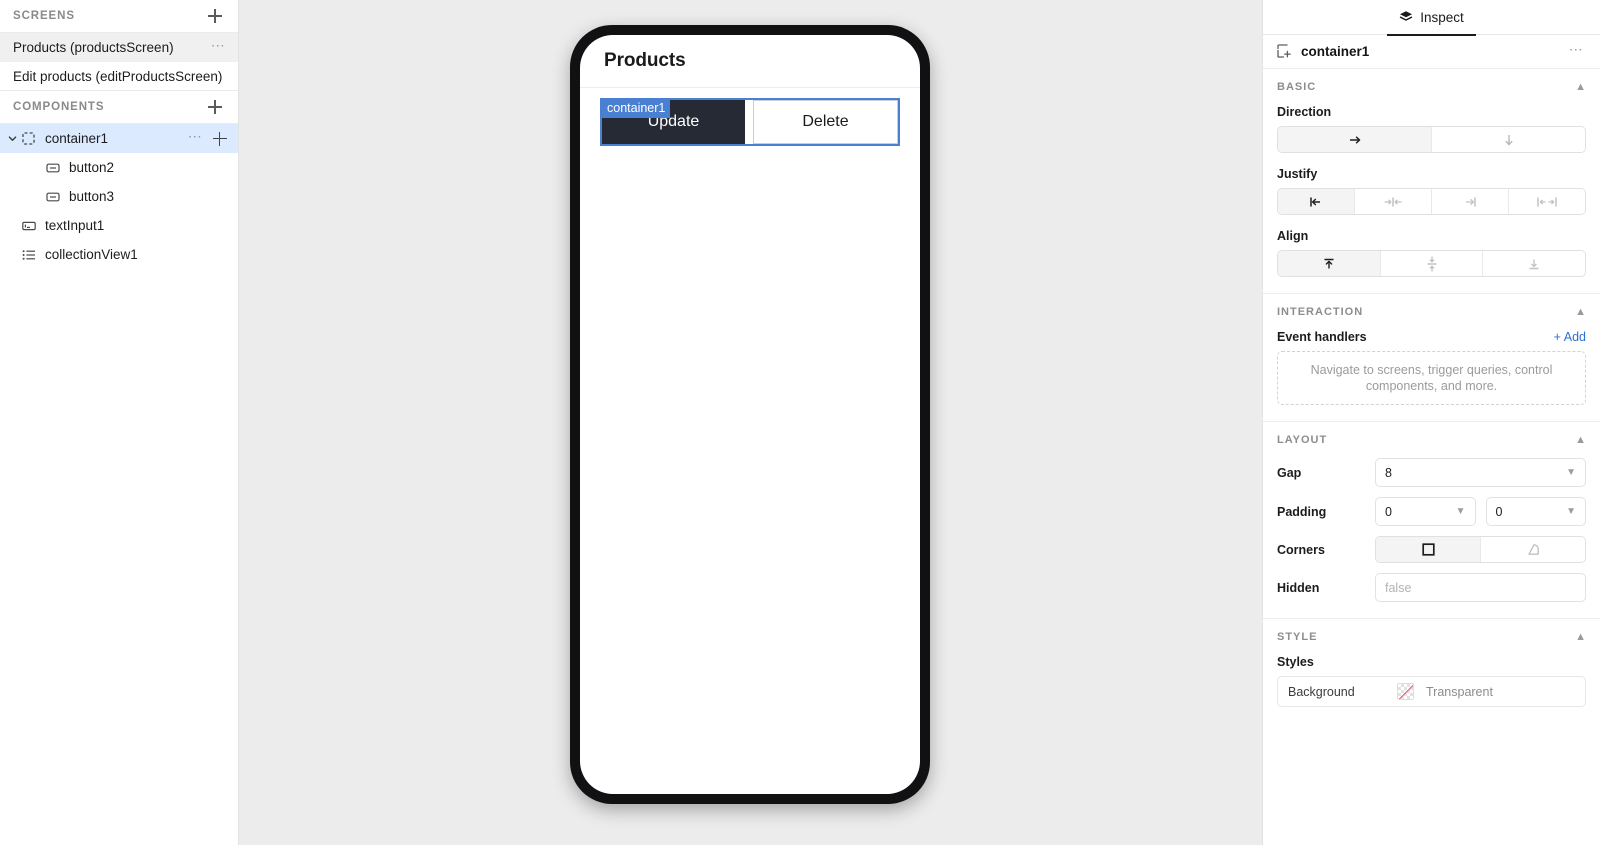 The width and height of the screenshot is (1600, 845). I want to click on event-handlers-label: Event handlers, so click(1322, 337).